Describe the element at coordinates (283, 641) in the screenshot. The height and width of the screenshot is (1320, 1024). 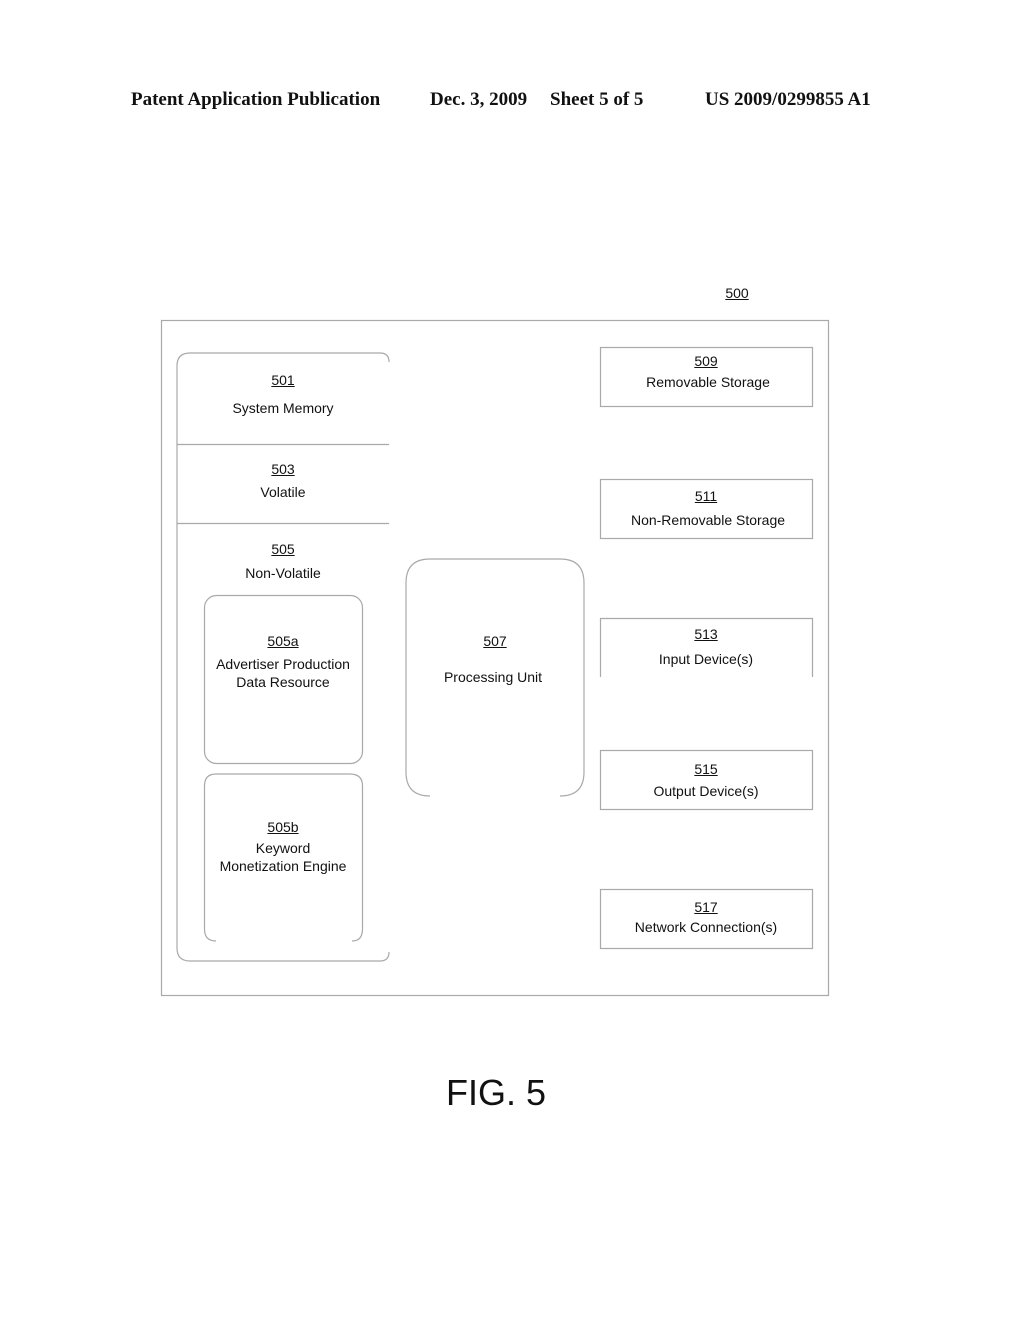
I see `advertiser-data-number: 505a` at that location.